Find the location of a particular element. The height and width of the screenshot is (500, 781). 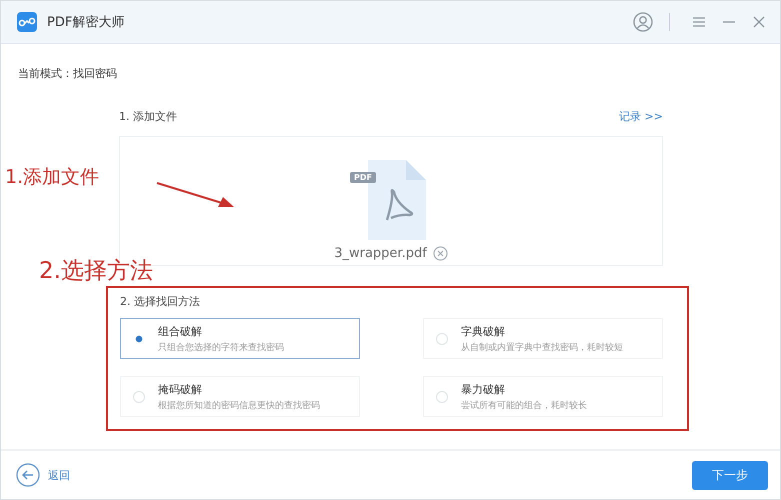

method-description: 从自制或内置字典中查找密码，耗时较短 is located at coordinates (542, 348).